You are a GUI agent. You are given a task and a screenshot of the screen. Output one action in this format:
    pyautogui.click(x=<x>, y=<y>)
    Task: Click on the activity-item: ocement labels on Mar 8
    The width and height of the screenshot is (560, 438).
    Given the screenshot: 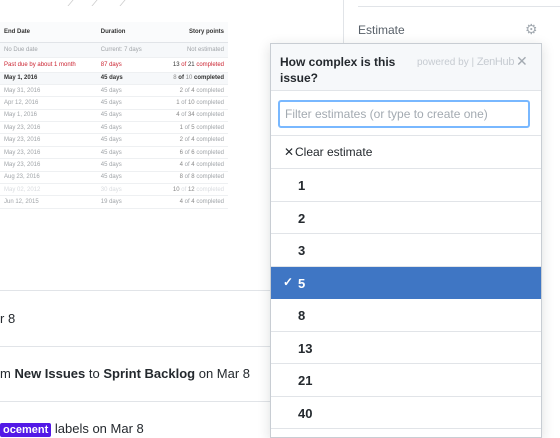 What is the action you would take?
    pyautogui.click(x=72, y=429)
    